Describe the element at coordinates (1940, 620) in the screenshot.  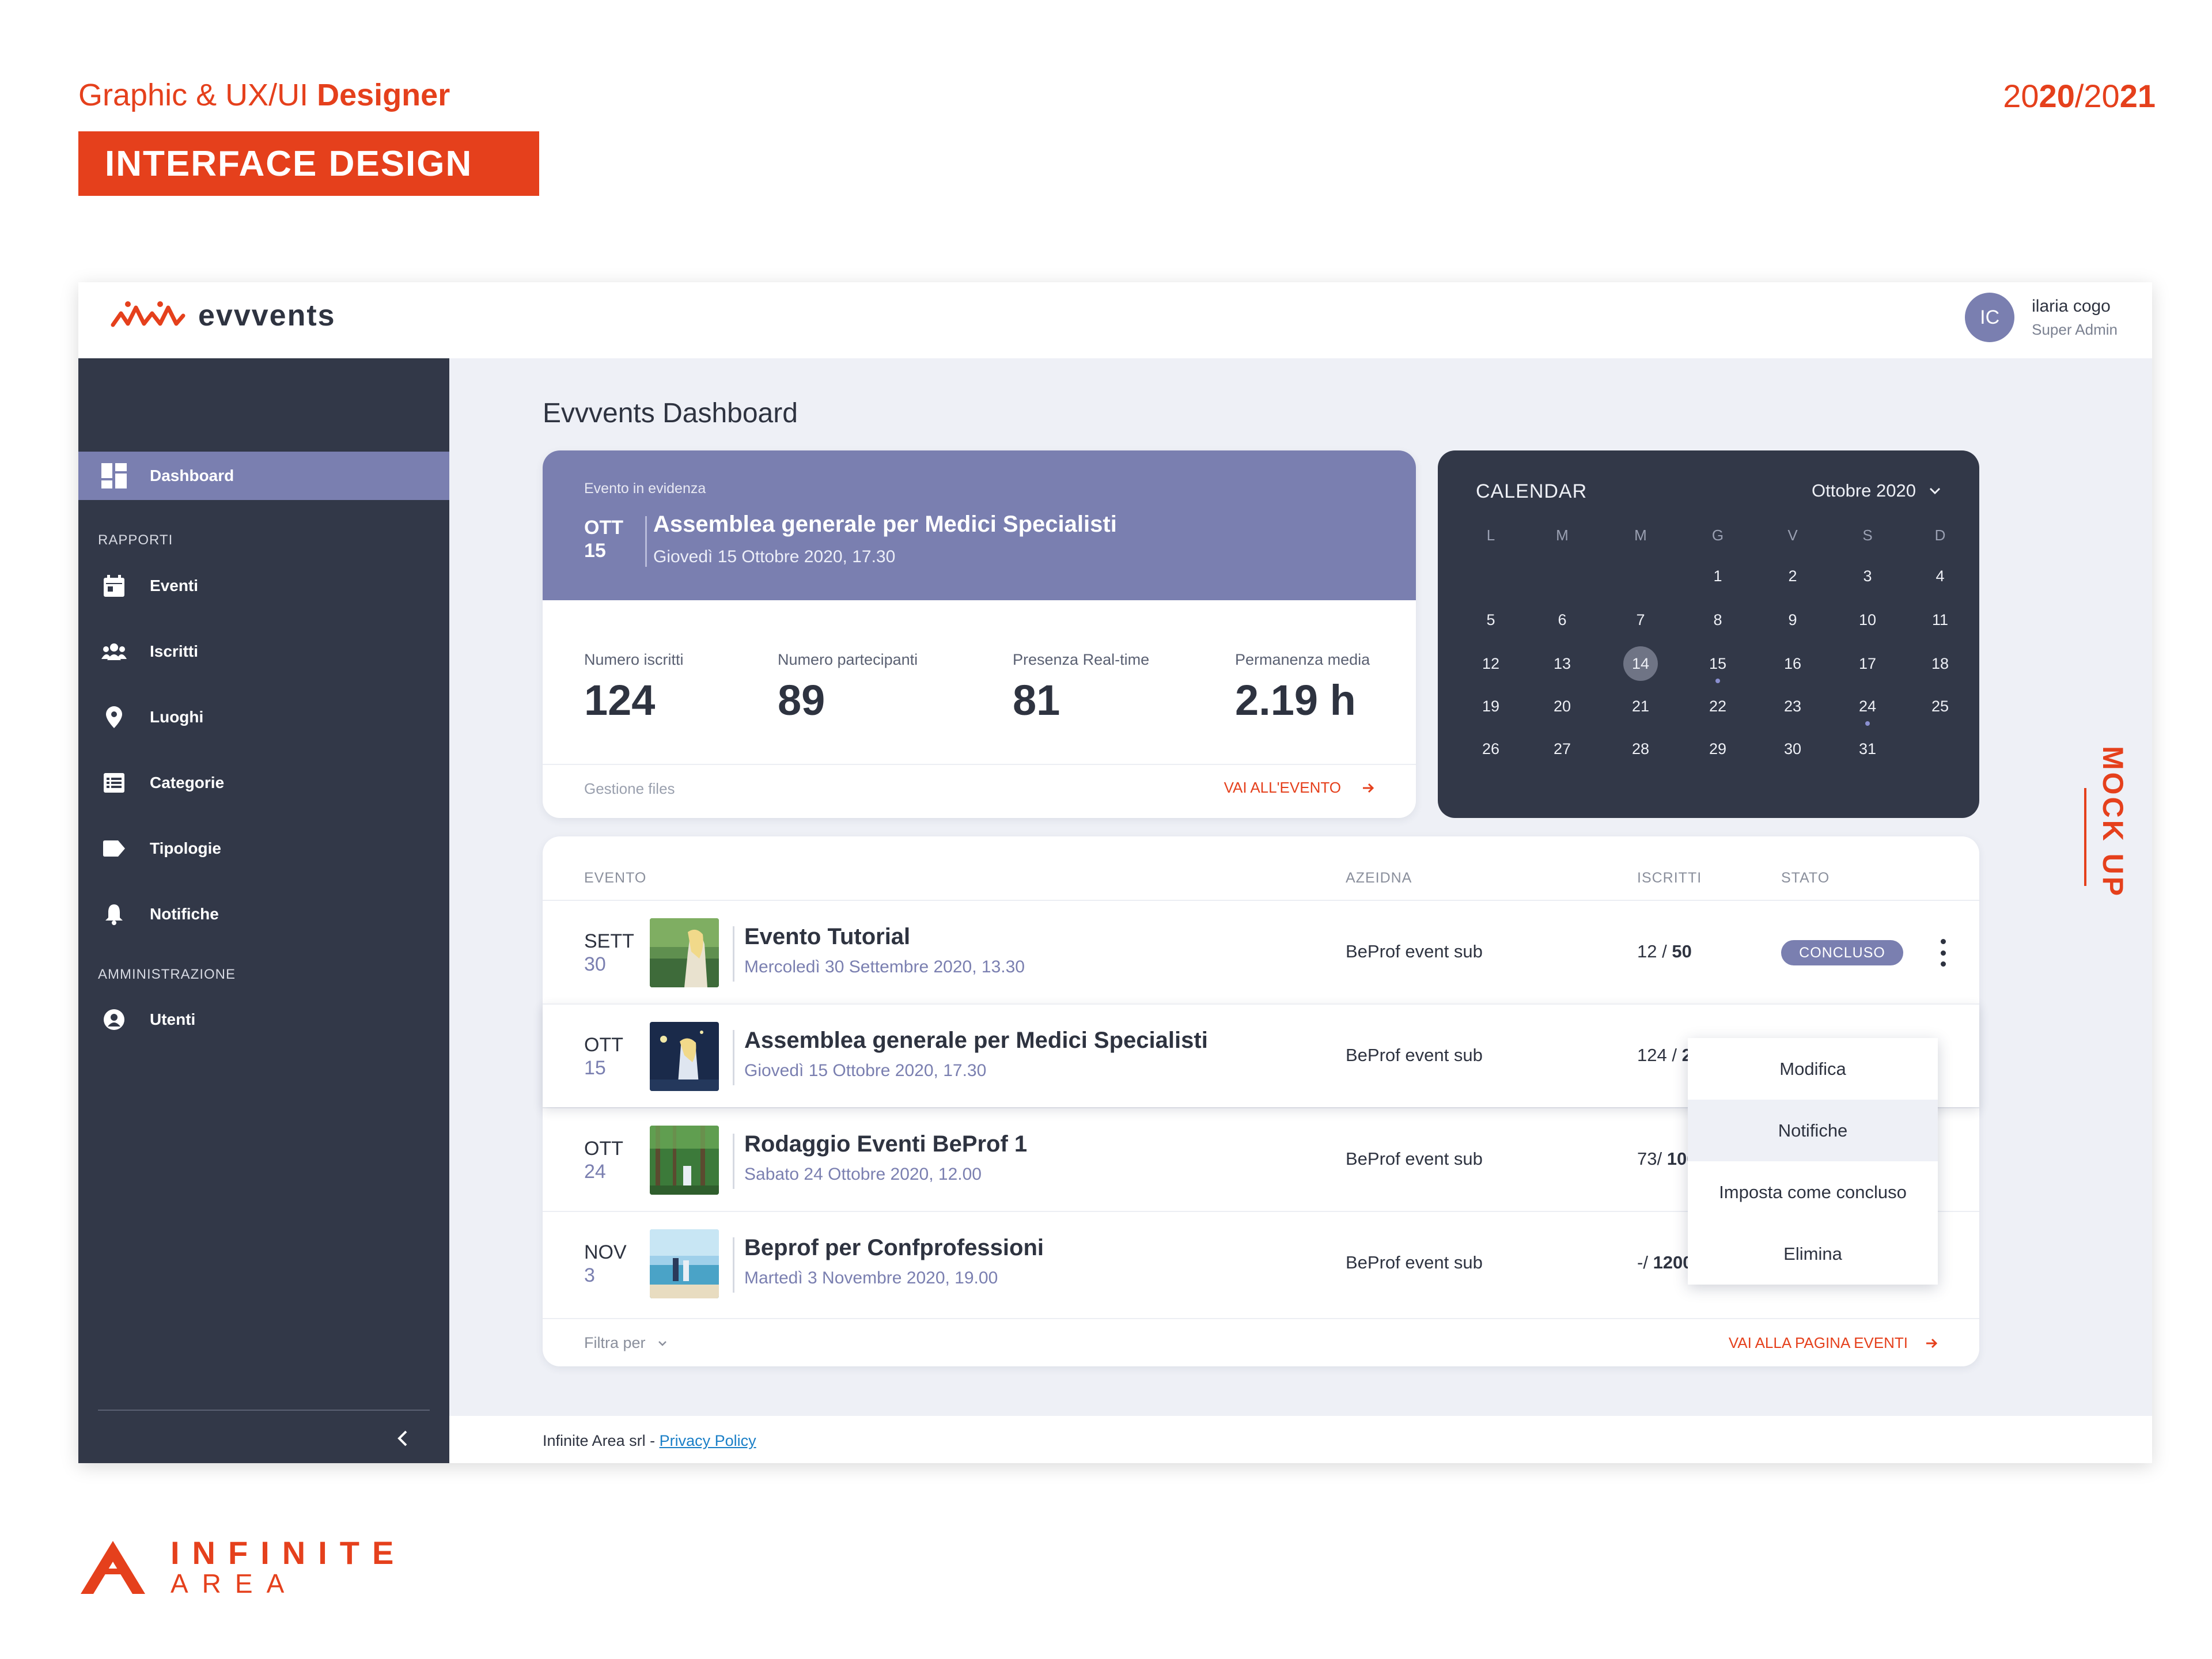
I see `calendar-day: 11` at that location.